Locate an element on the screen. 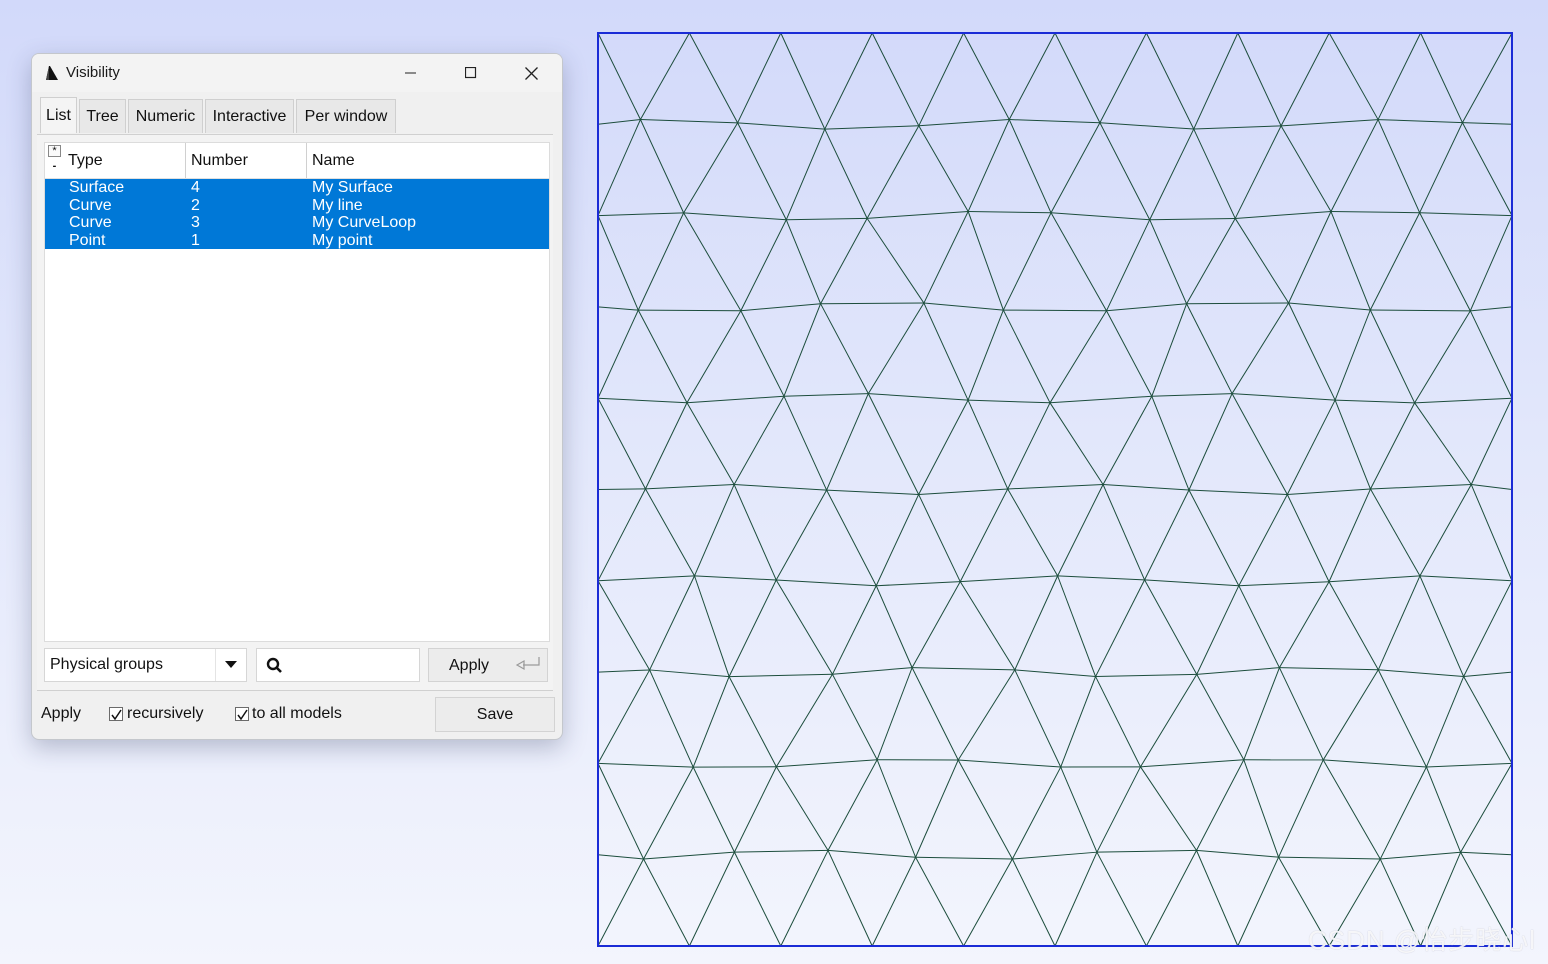 The height and width of the screenshot is (964, 1548). table-row: Point 1 My point is located at coordinates (297, 240).